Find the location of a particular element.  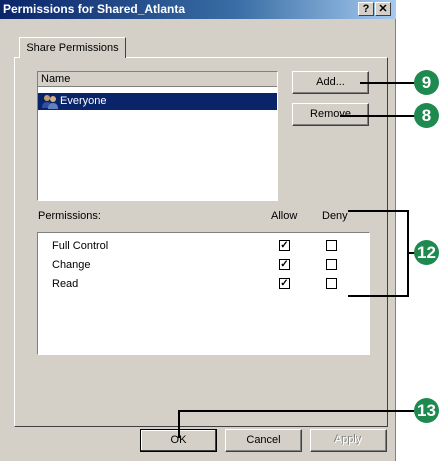

deny-column-header: Deny is located at coordinates (335, 216).